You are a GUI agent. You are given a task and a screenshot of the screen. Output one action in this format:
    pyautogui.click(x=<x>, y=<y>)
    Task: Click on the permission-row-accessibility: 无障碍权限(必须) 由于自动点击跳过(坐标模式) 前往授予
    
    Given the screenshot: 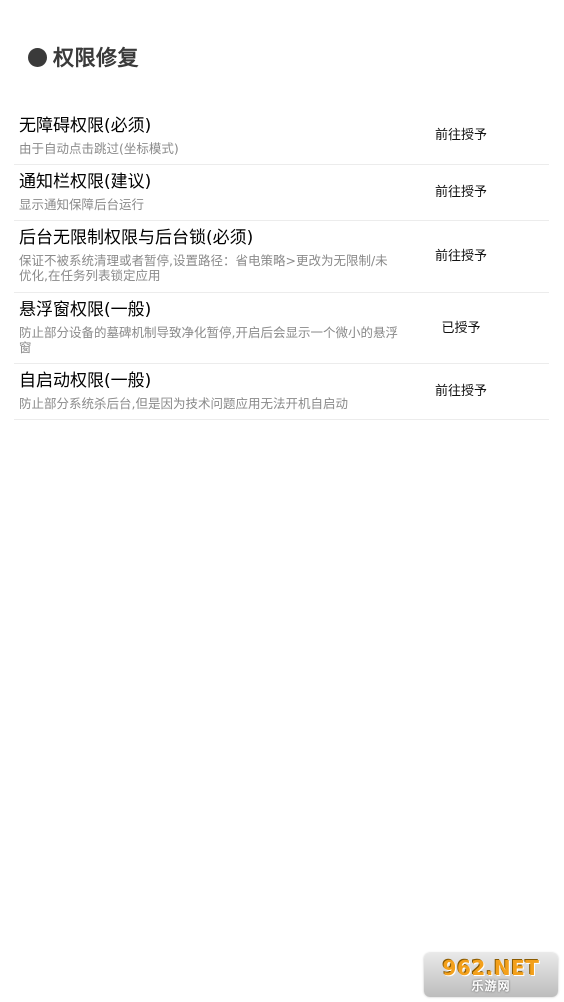 What is the action you would take?
    pyautogui.click(x=281, y=136)
    